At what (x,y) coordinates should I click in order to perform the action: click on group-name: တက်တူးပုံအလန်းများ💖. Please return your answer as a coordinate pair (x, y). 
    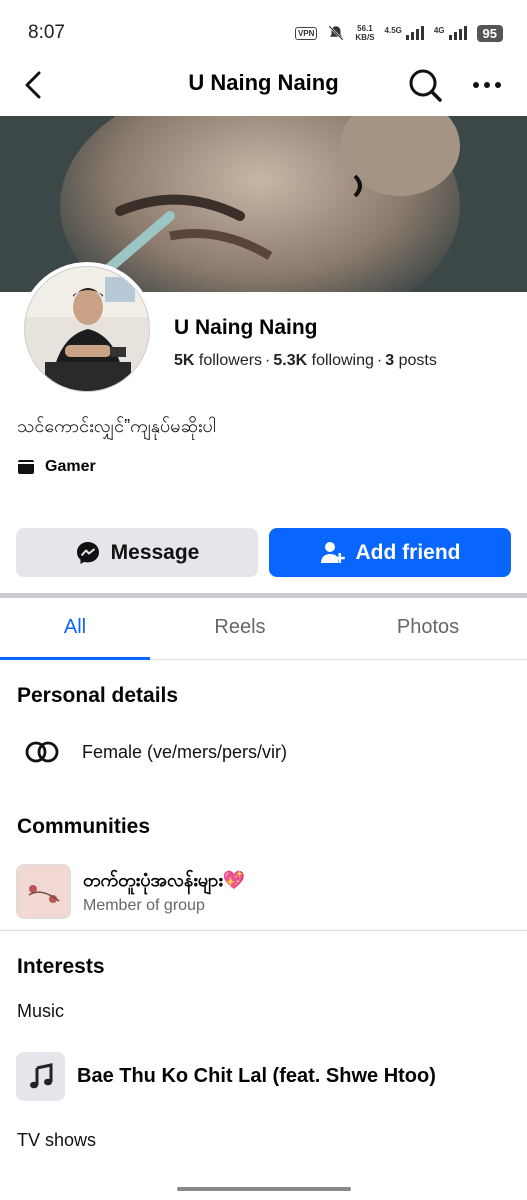
    Looking at the image, I should click on (164, 880).